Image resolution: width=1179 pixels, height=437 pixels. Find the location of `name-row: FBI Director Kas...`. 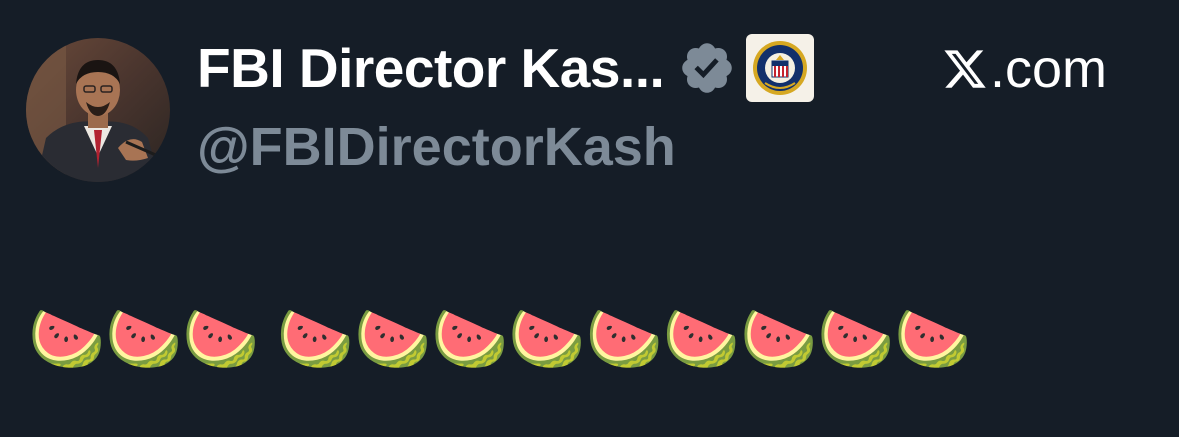

name-row: FBI Director Kas... is located at coordinates (506, 68).